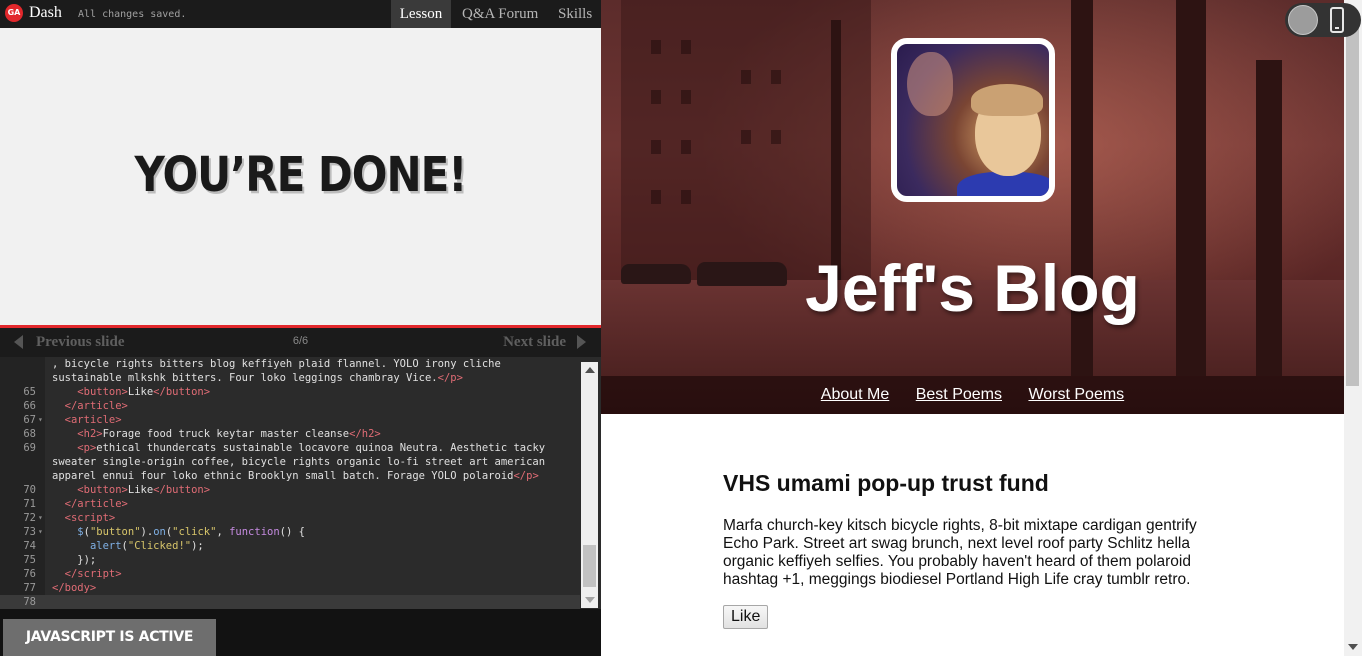 Image resolution: width=1362 pixels, height=656 pixels. I want to click on preview-scrollbar, so click(1353, 328).